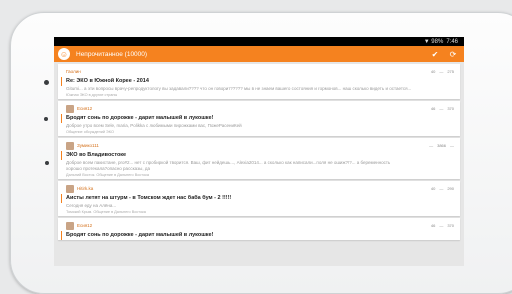  What do you see at coordinates (452, 41) in the screenshot?
I see `clock: 7:46` at bounding box center [452, 41].